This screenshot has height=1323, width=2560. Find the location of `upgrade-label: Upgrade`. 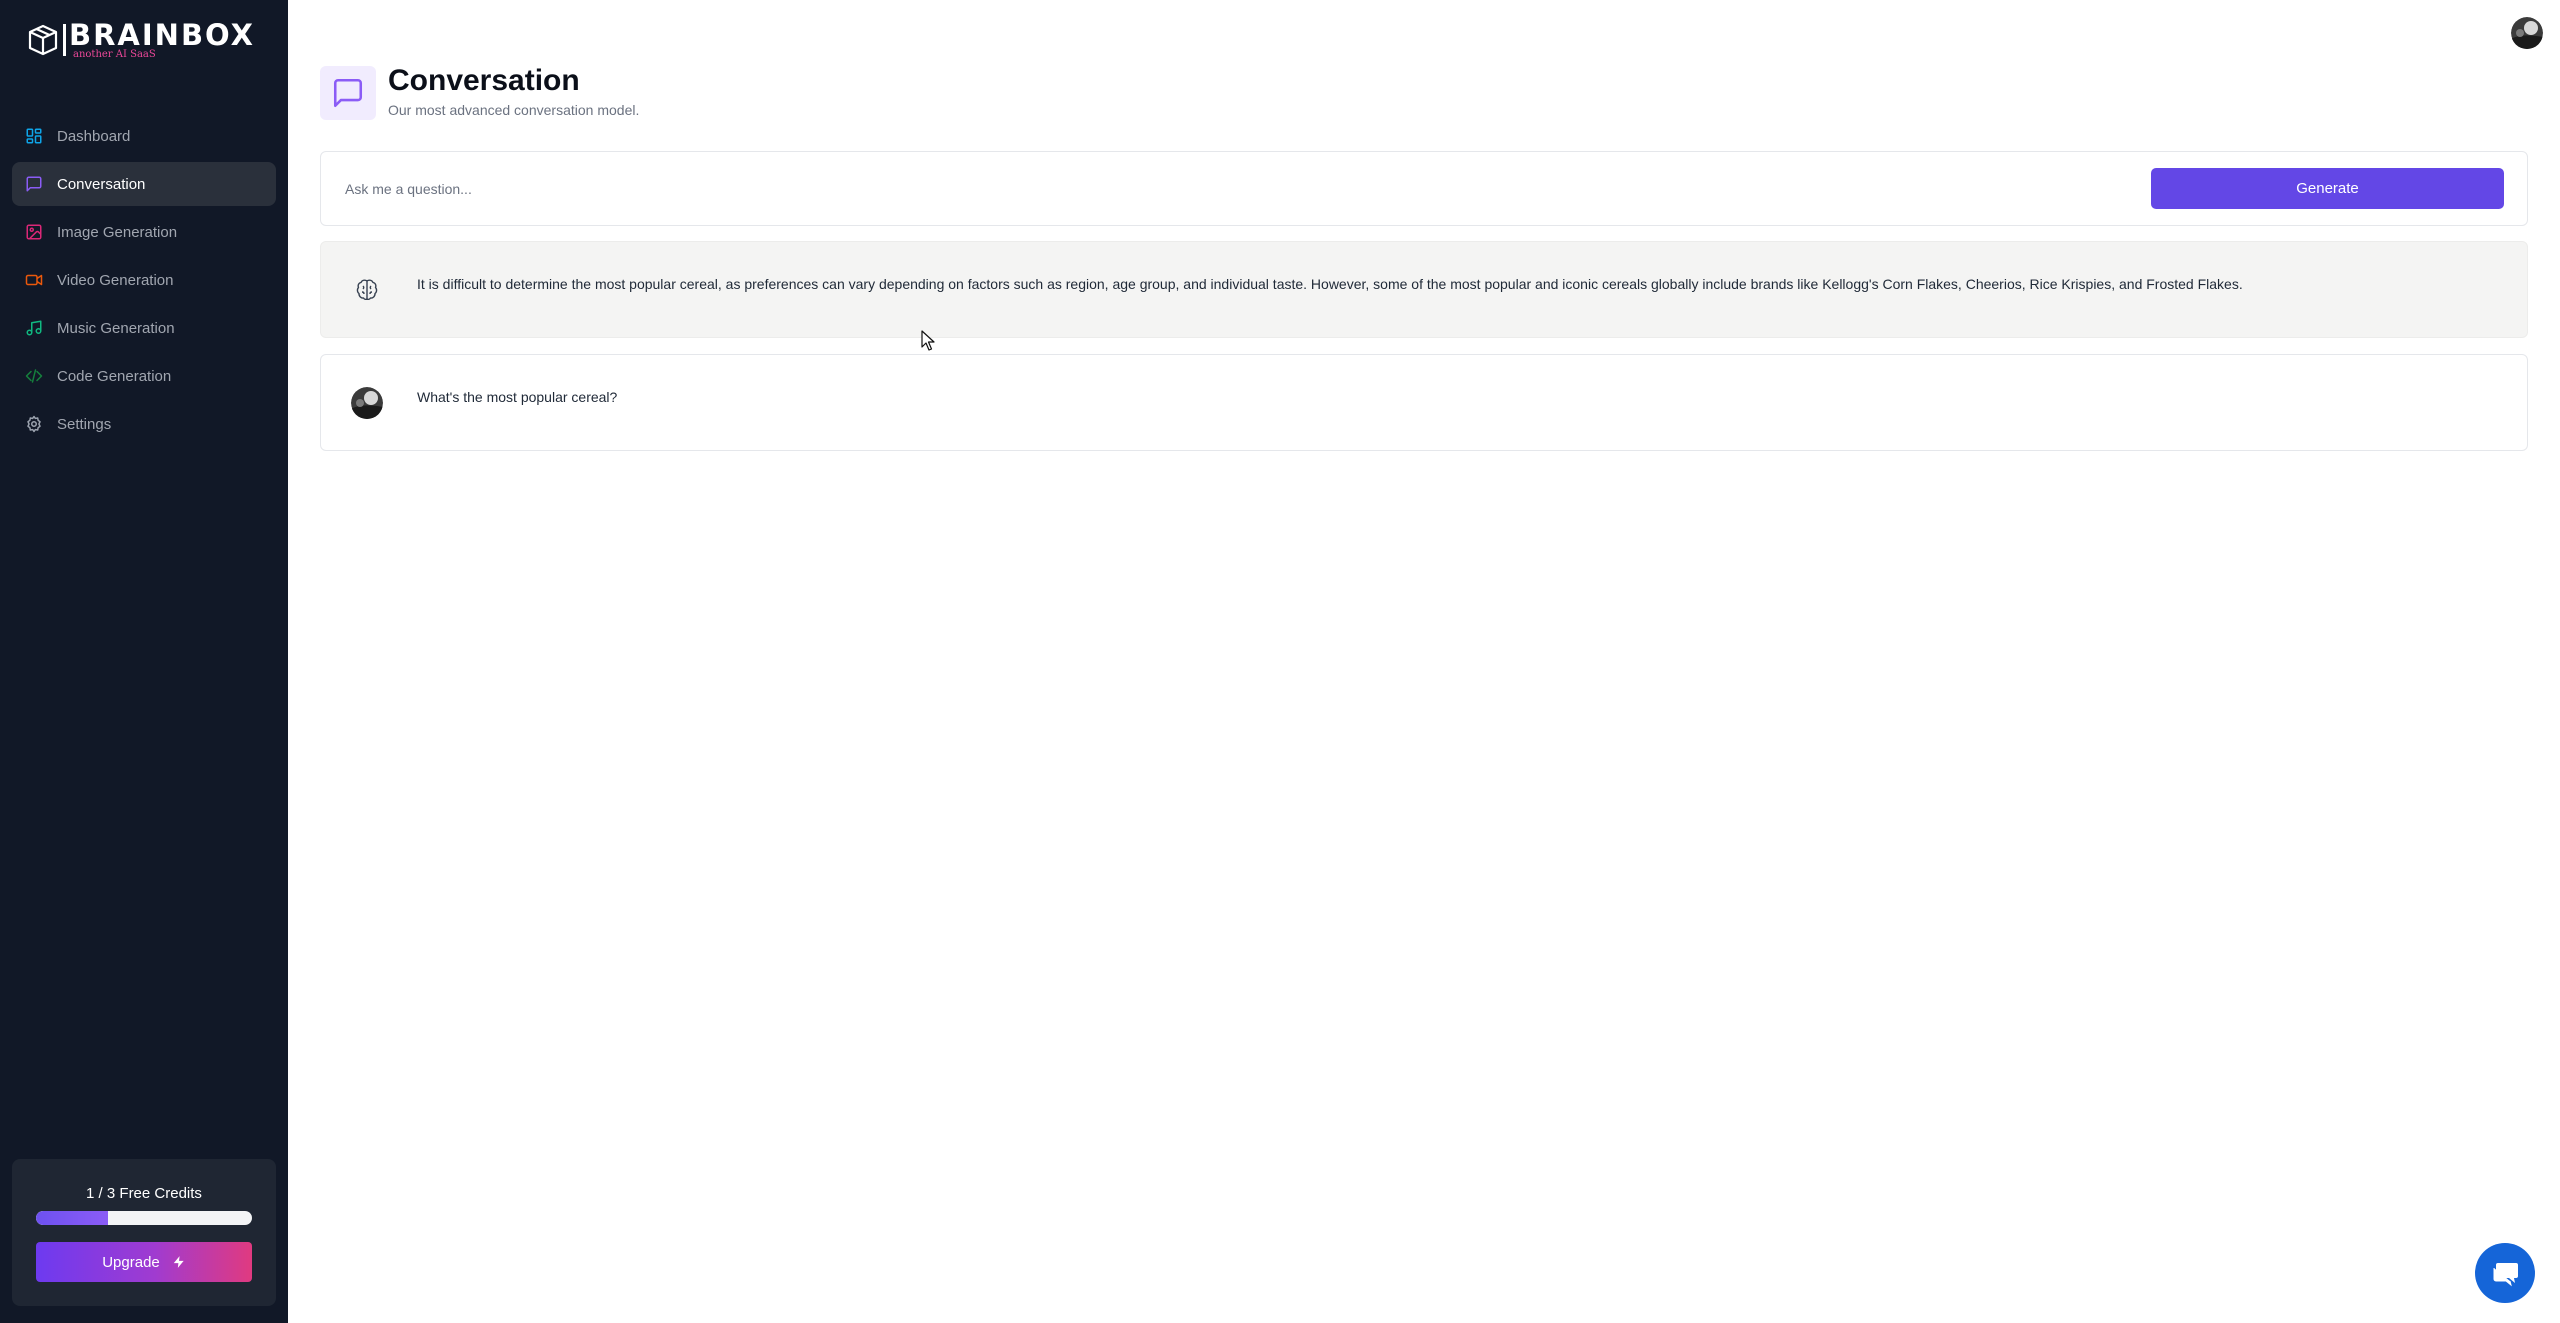

upgrade-label: Upgrade is located at coordinates (131, 1262).